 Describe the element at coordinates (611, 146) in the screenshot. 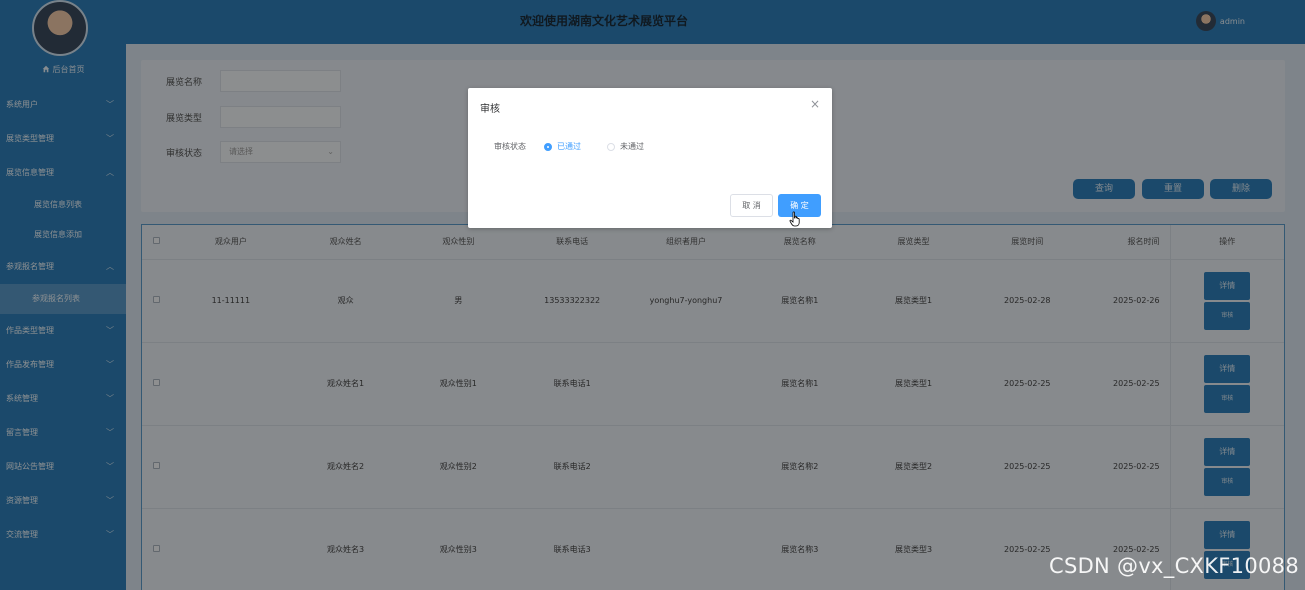

I see `radio-unchecked-icon` at that location.